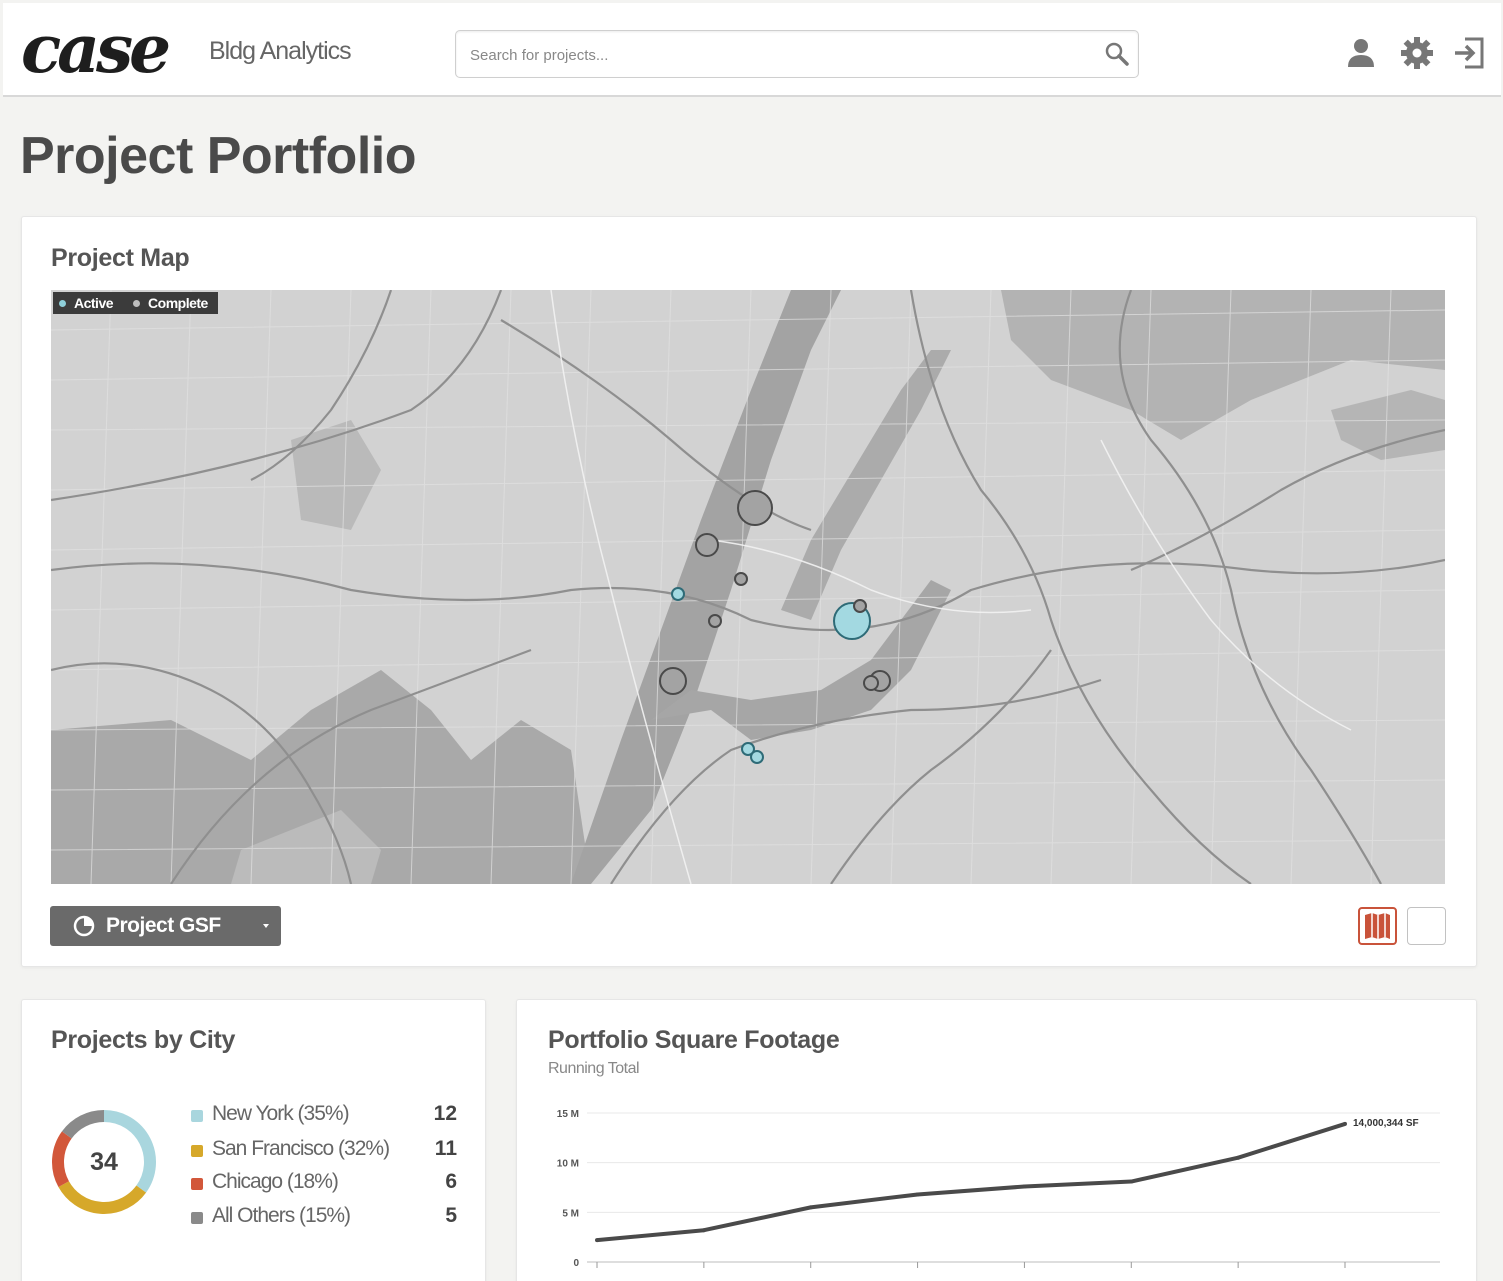  What do you see at coordinates (570, 1213) in the screenshot?
I see `y-tick-label: 5 M` at bounding box center [570, 1213].